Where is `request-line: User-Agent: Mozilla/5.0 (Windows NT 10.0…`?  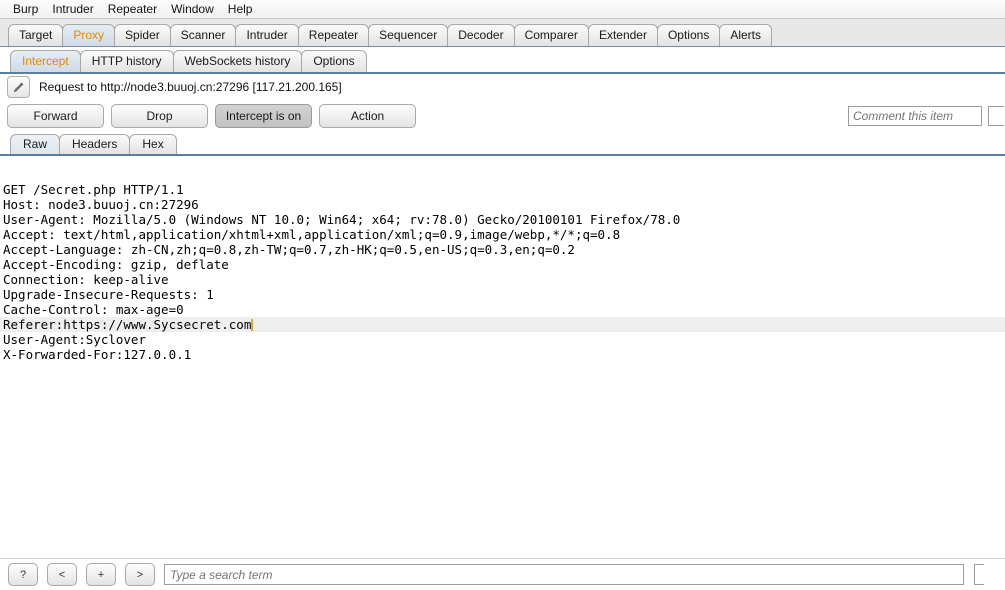
request-line: User-Agent: Mozilla/5.0 (Windows NT 10.0… is located at coordinates (342, 219).